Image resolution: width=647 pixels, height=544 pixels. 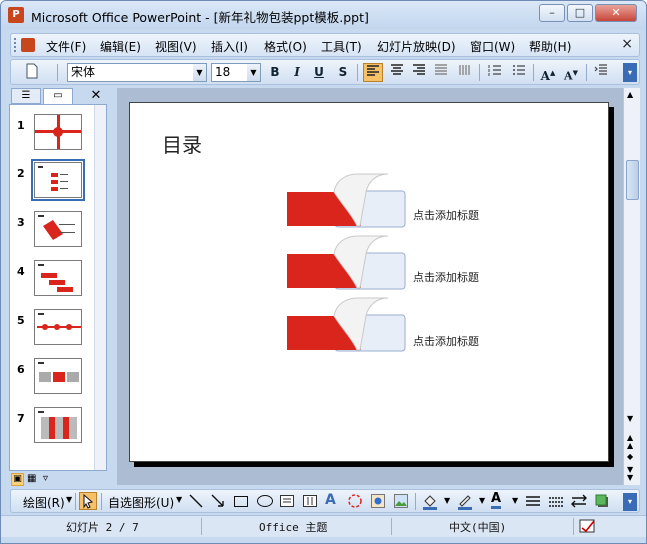 What do you see at coordinates (495, 72) in the screenshot?
I see `numbered-list-icon` at bounding box center [495, 72].